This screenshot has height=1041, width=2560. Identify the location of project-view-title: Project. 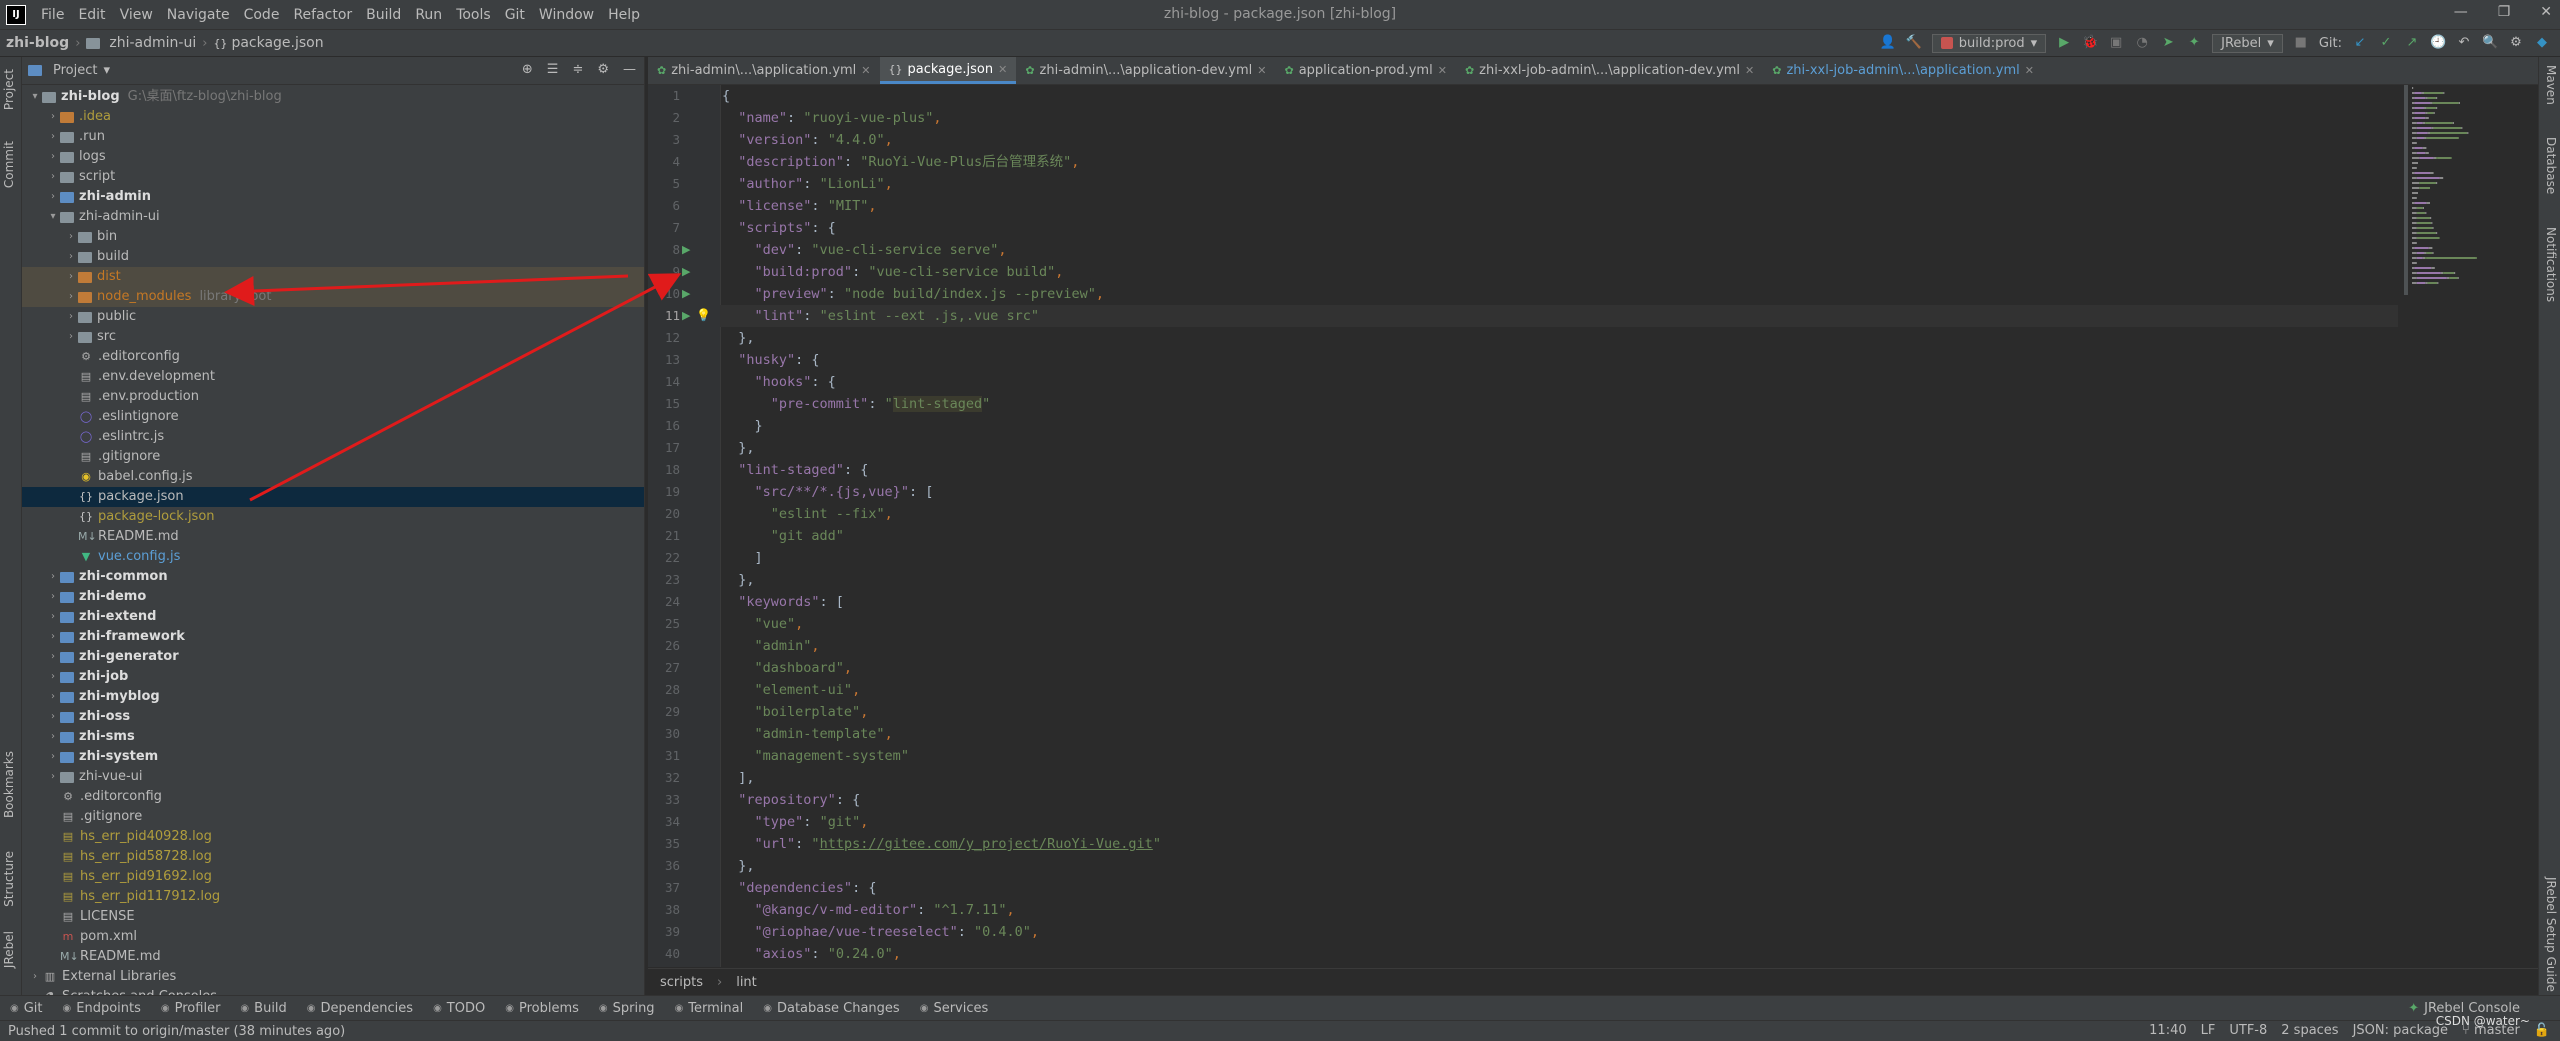
(75, 70).